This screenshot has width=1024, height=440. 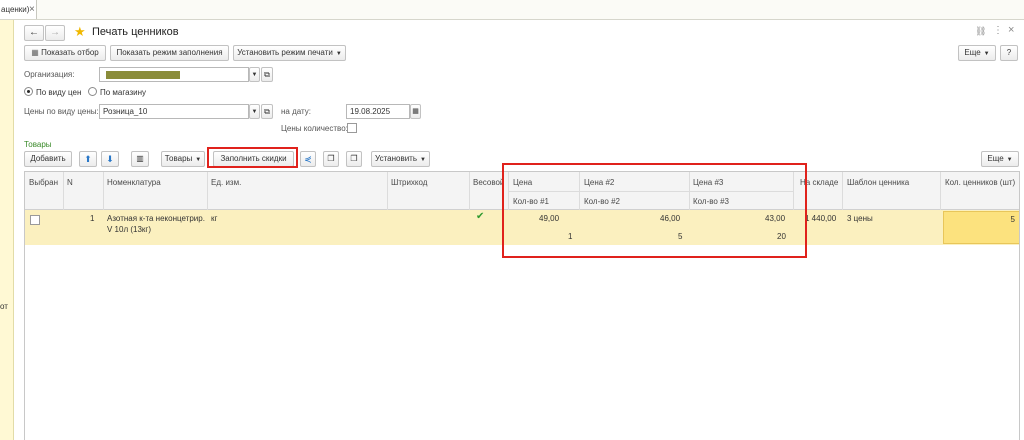 What do you see at coordinates (821, 218) in the screenshot?
I see `row-stock: 1 440,00` at bounding box center [821, 218].